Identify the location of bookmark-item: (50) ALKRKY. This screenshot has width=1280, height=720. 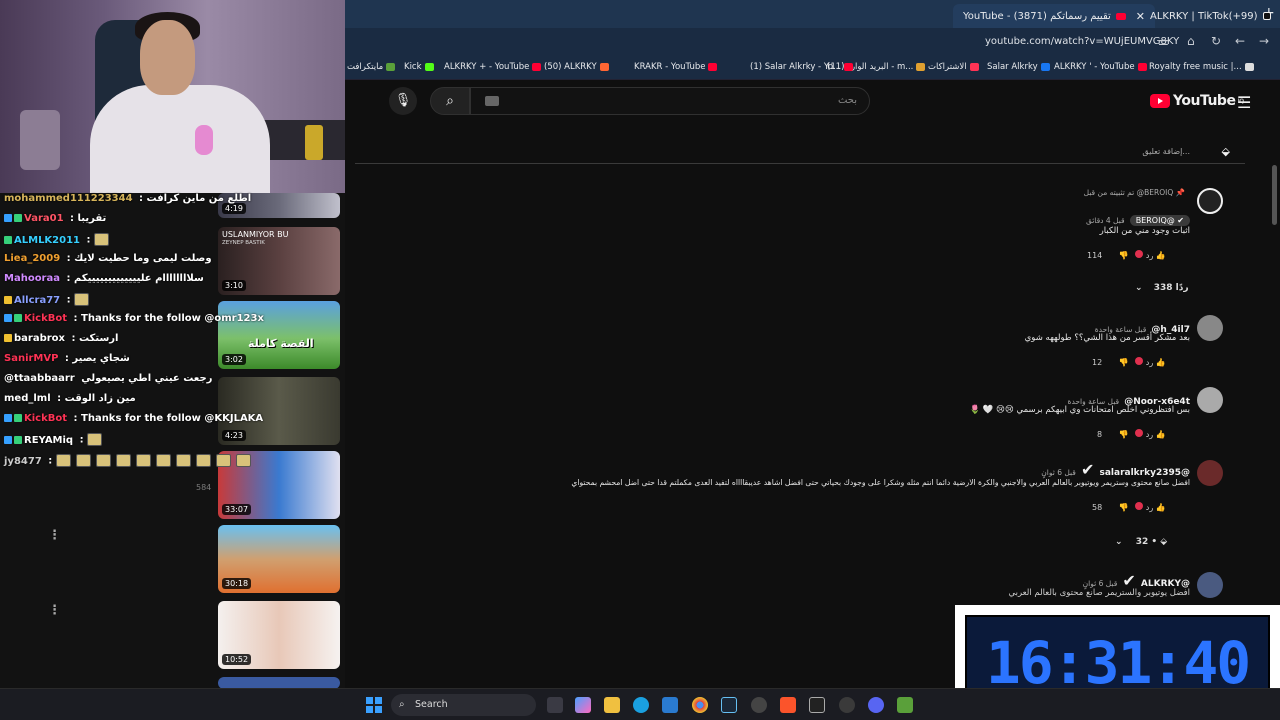
(576, 67).